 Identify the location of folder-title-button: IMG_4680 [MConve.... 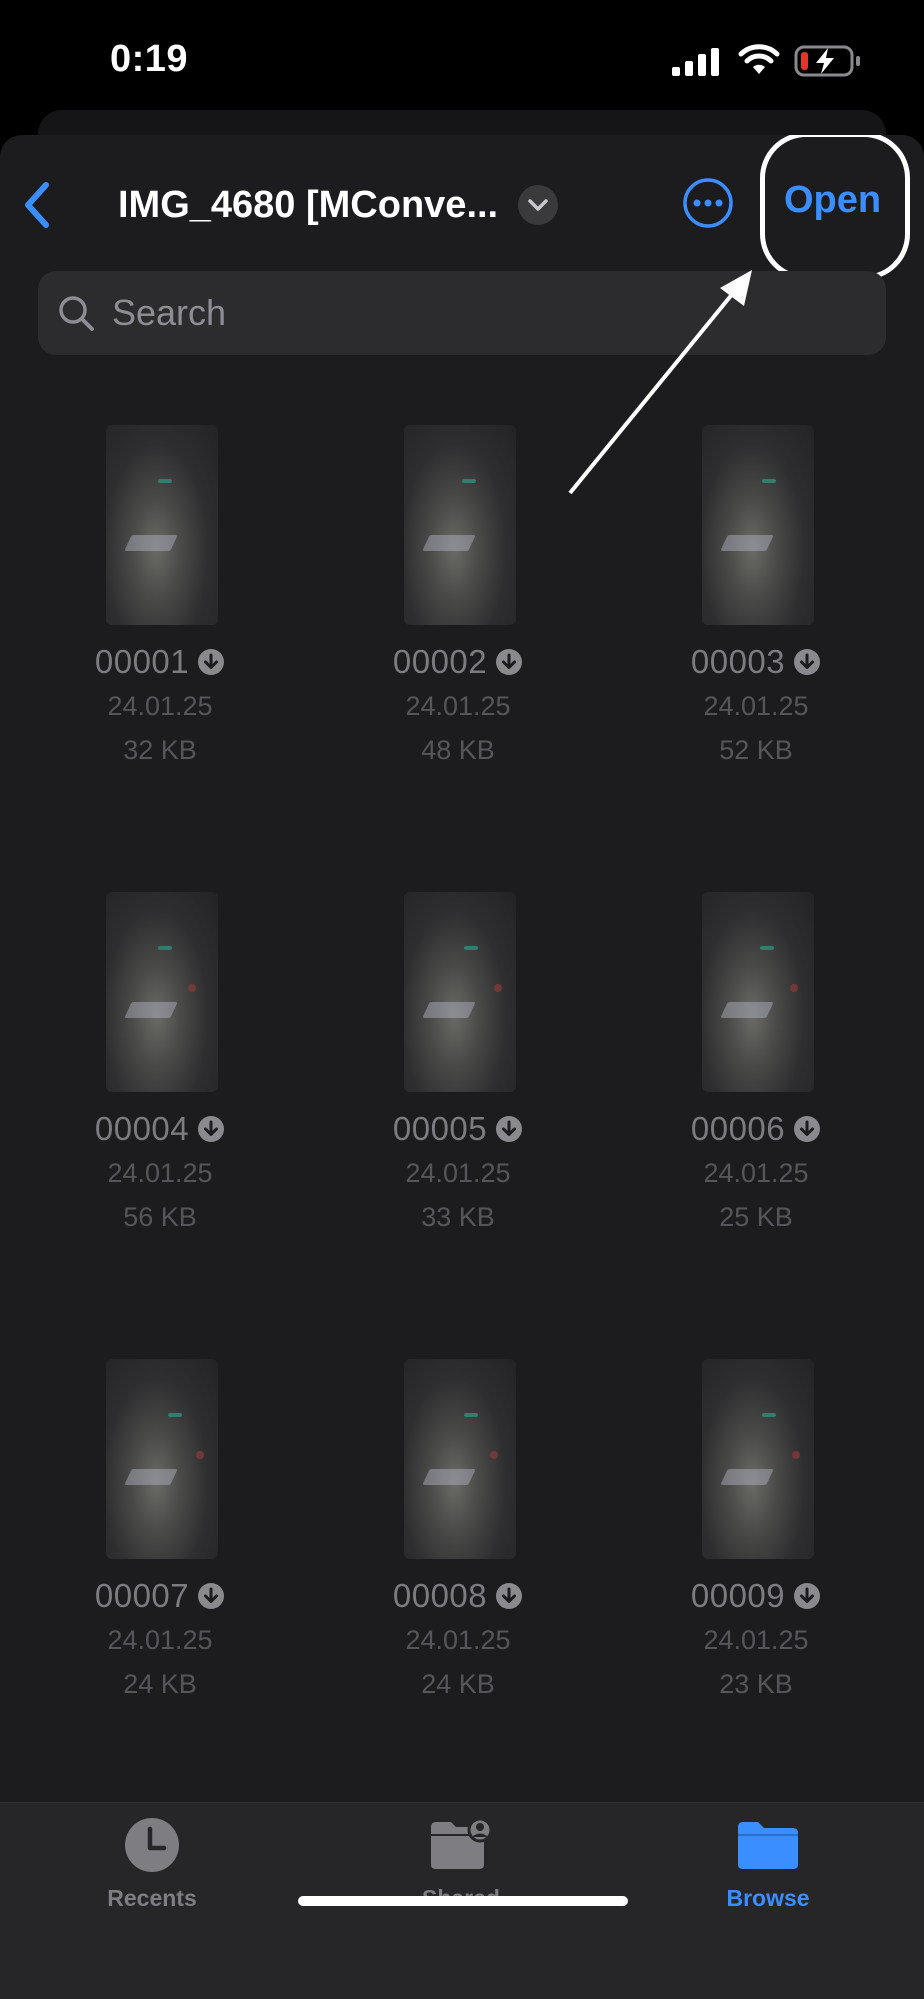
(338, 205).